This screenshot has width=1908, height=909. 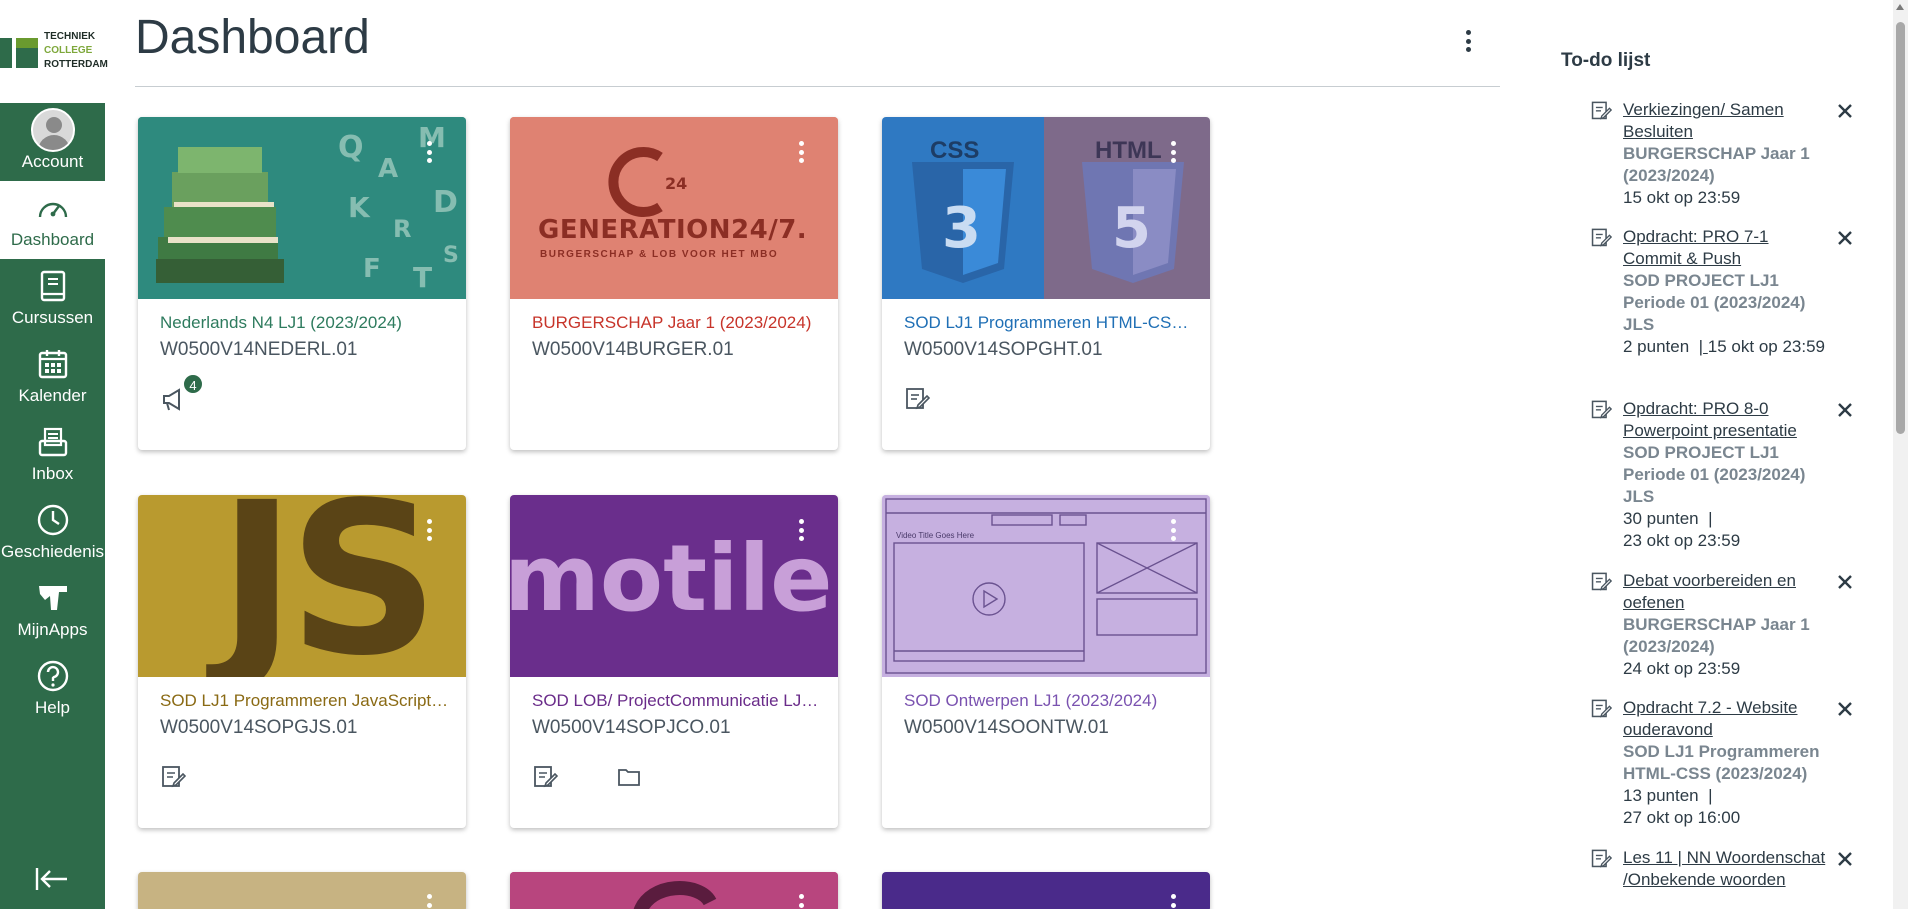 What do you see at coordinates (402, 229) in the screenshot?
I see `svg-text: R` at bounding box center [402, 229].